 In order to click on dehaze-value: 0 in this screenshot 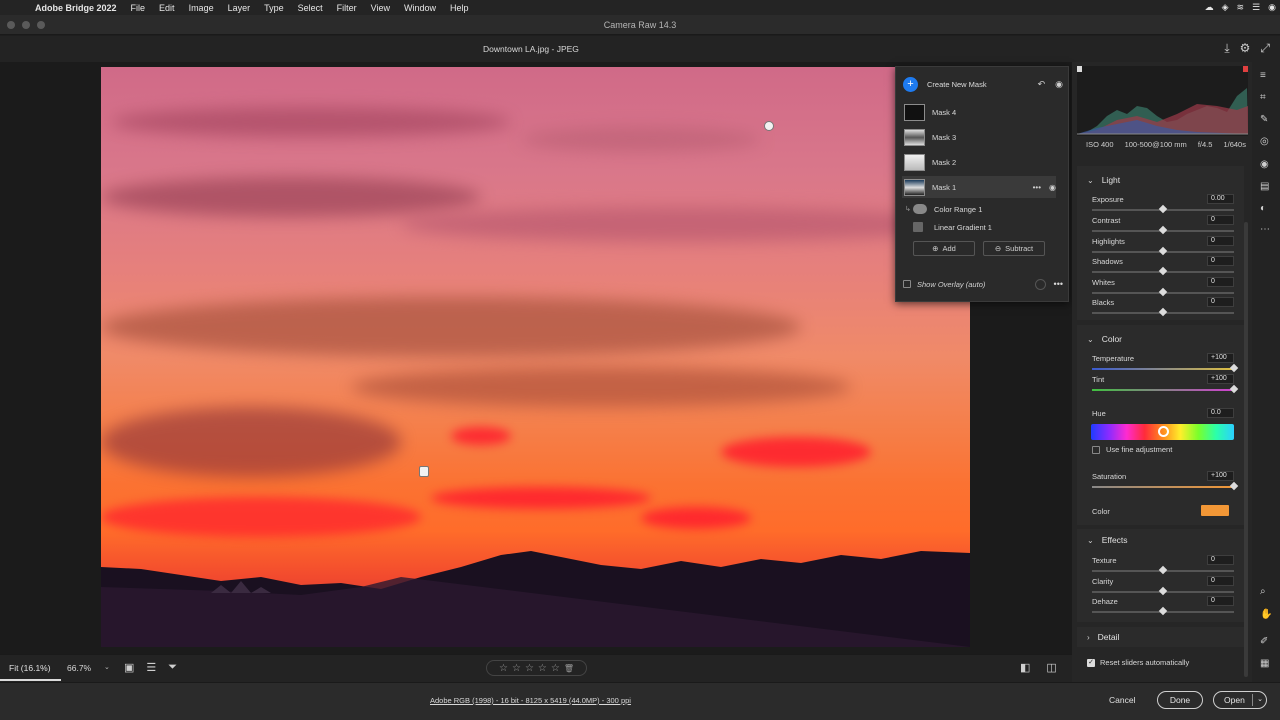, I will do `click(1220, 601)`.